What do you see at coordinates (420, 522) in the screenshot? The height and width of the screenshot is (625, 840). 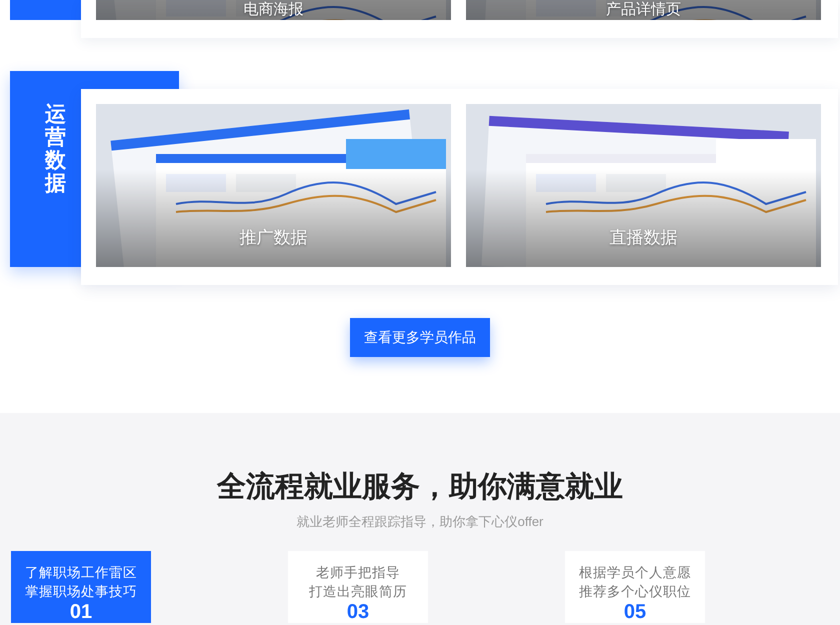 I see `section-subtitle: 就业老师全程跟踪指导，助你拿下心仪offer` at bounding box center [420, 522].